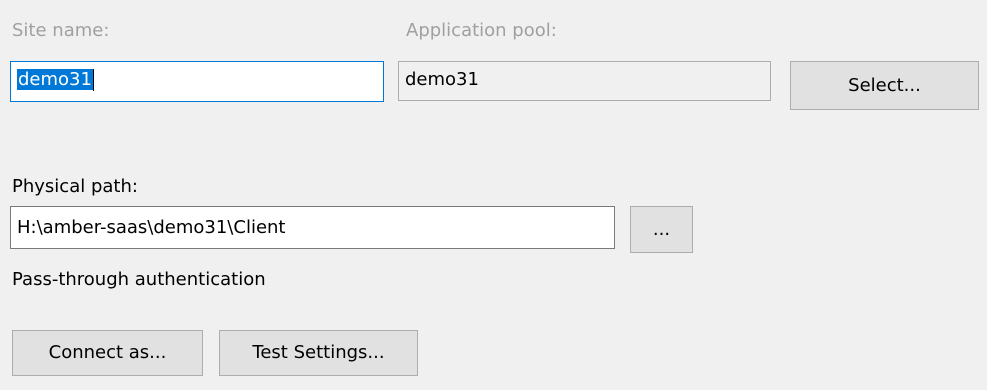 This screenshot has height=390, width=987. Describe the element at coordinates (93, 80) in the screenshot. I see `text-caret` at that location.